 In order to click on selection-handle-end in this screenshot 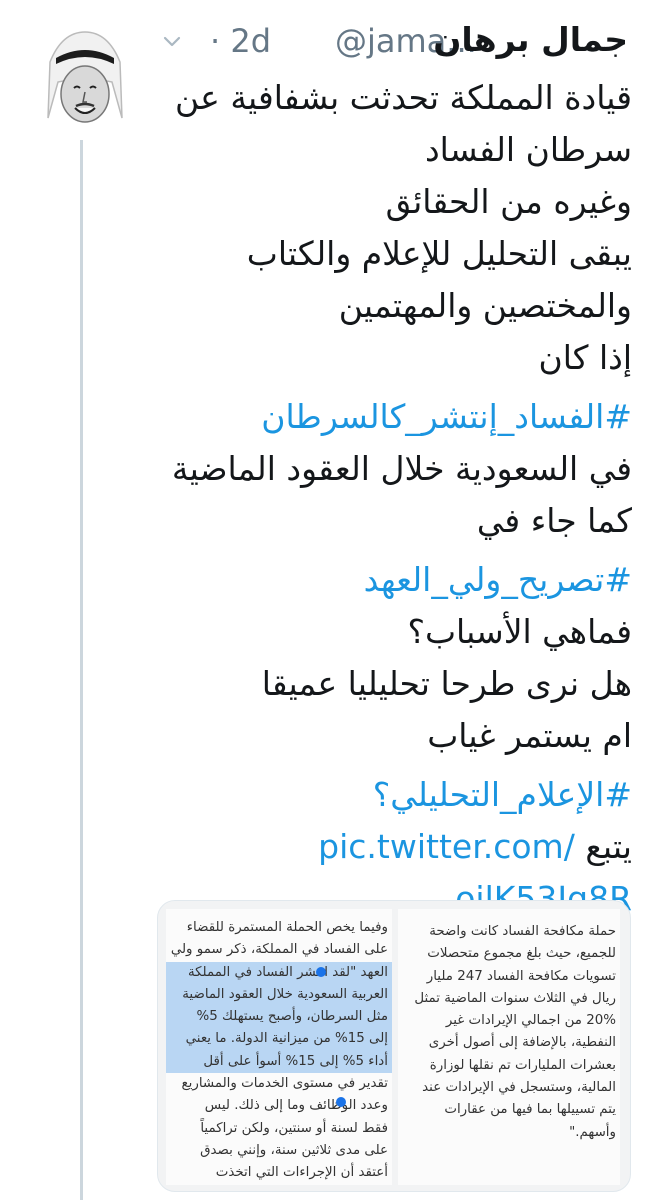, I will do `click(341, 1102)`.